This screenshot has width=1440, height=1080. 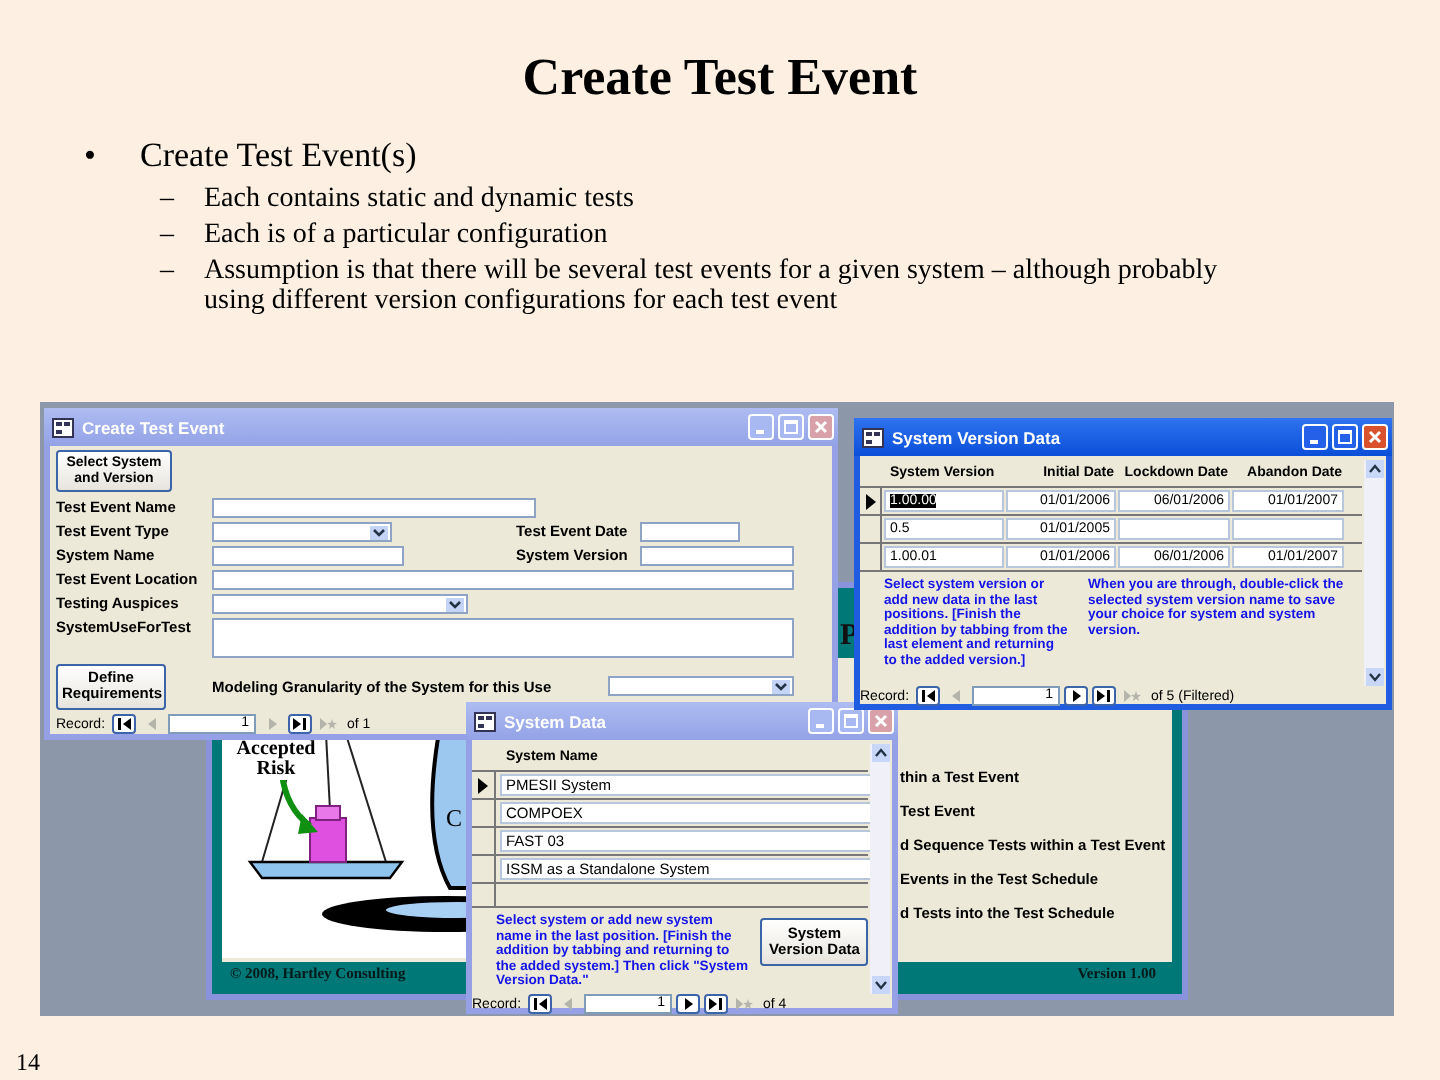 I want to click on bullet-text: Each contains static and dynamic tests, so click(x=420, y=199).